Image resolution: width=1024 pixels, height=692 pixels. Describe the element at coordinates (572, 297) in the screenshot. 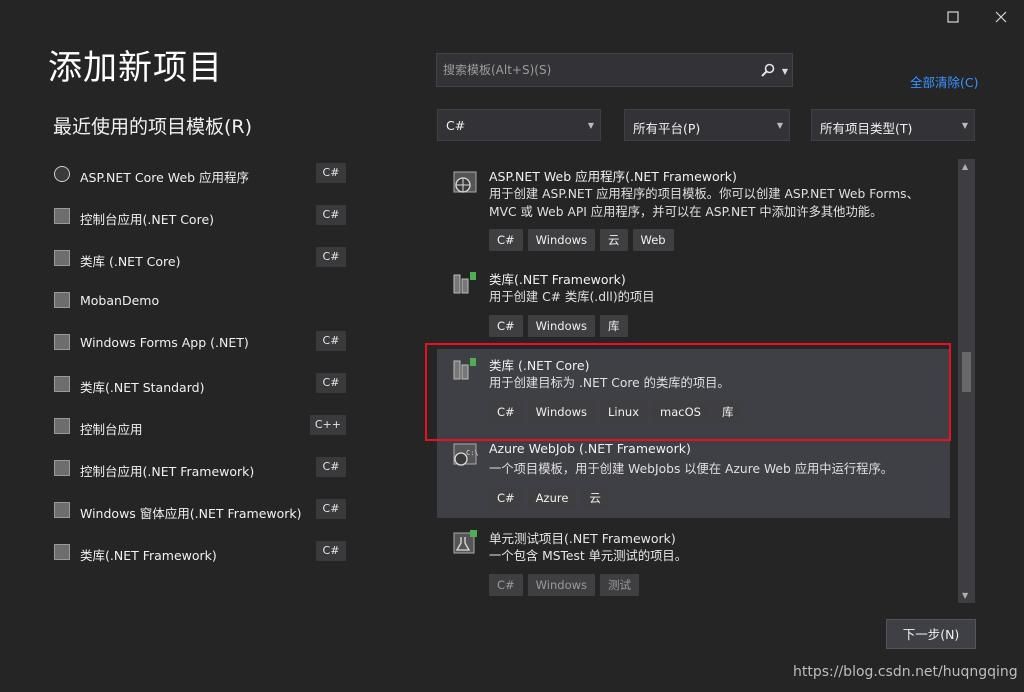

I see `template-description: 用于创建 C# 类库(.dll)的项目` at that location.